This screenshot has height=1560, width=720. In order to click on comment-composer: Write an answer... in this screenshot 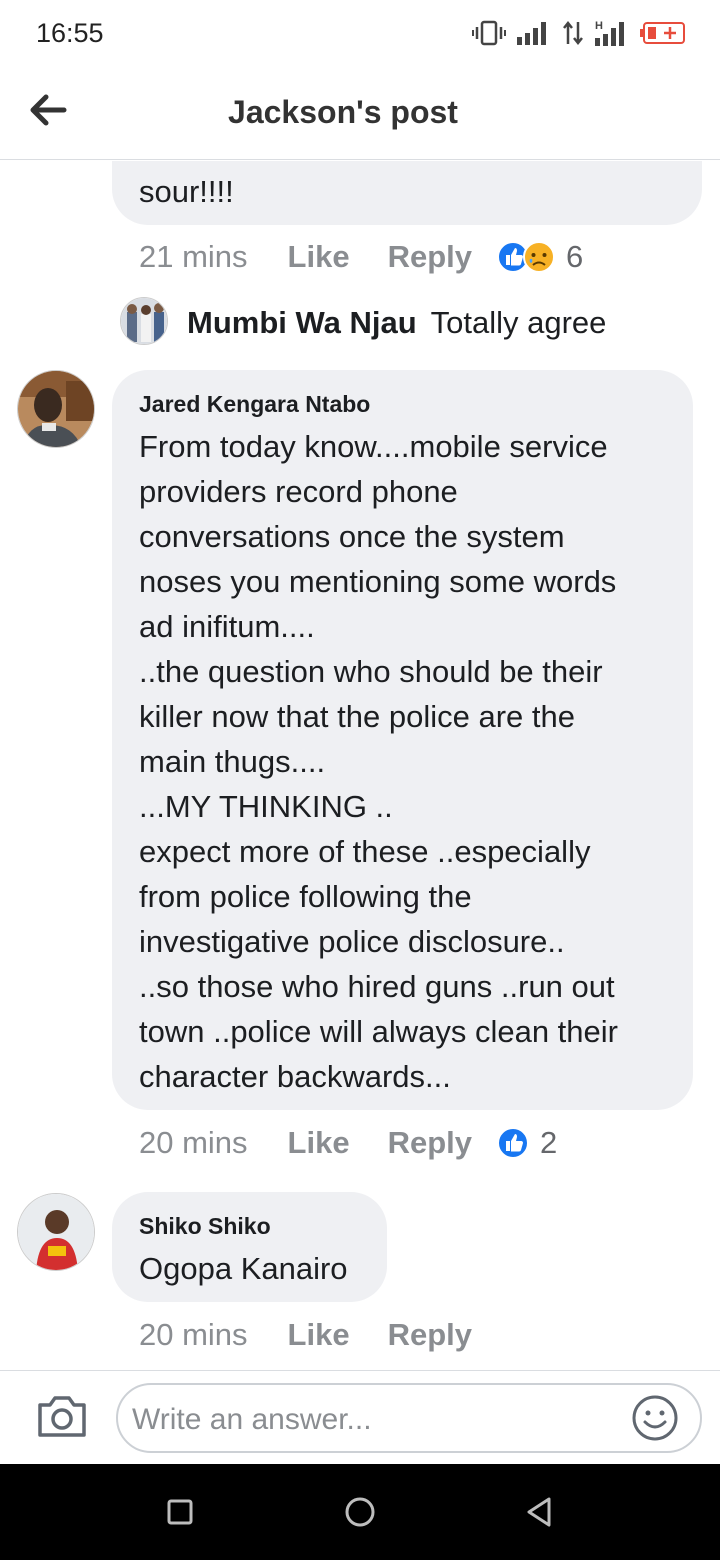, I will do `click(360, 1417)`.